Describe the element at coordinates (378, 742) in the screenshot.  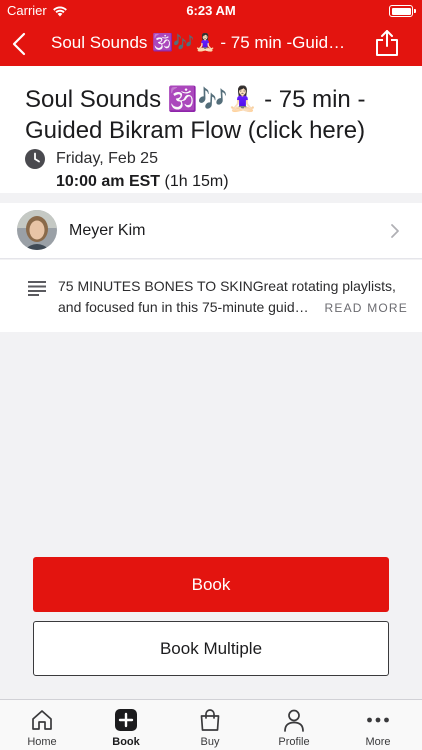
I see `tab-more-label: More` at that location.